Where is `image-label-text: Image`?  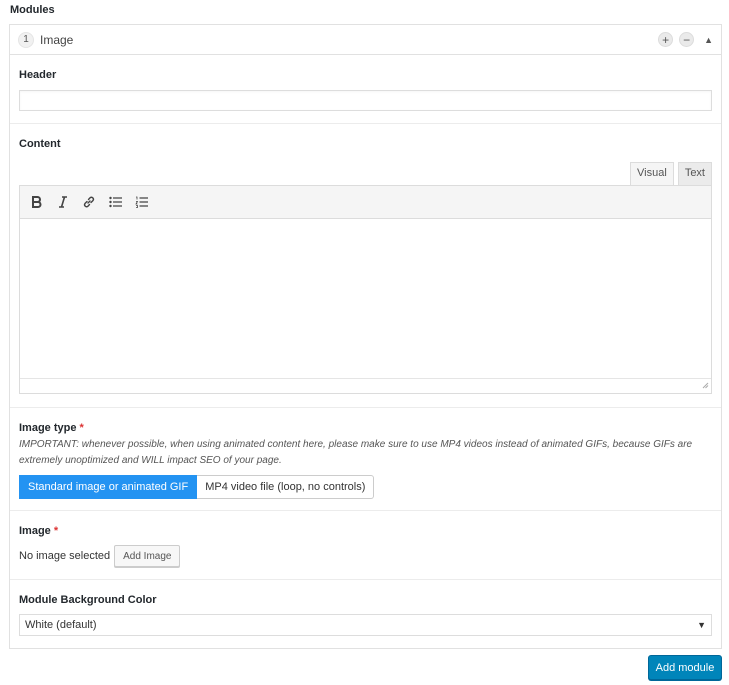 image-label-text: Image is located at coordinates (35, 531).